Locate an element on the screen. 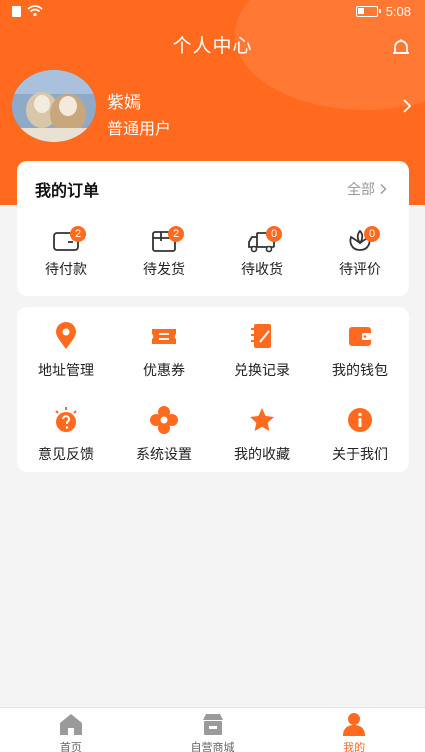  service-label: 兑换记录 is located at coordinates (262, 370).